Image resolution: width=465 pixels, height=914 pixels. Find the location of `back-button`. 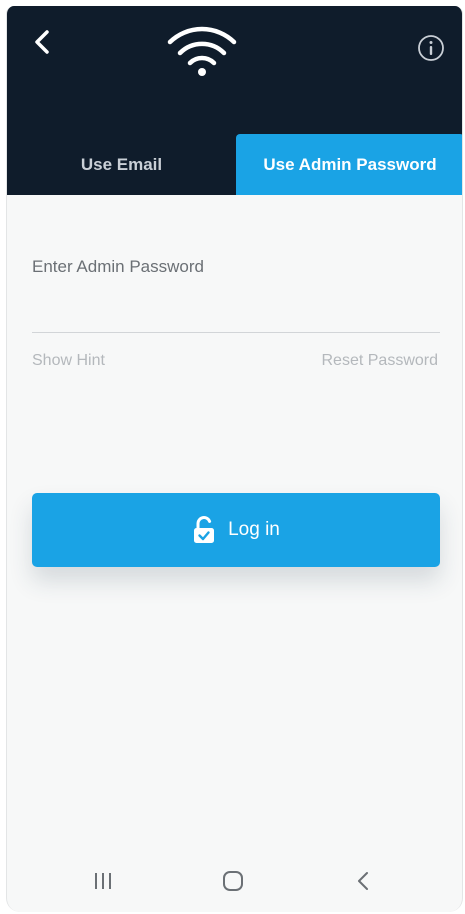

back-button is located at coordinates (43, 42).